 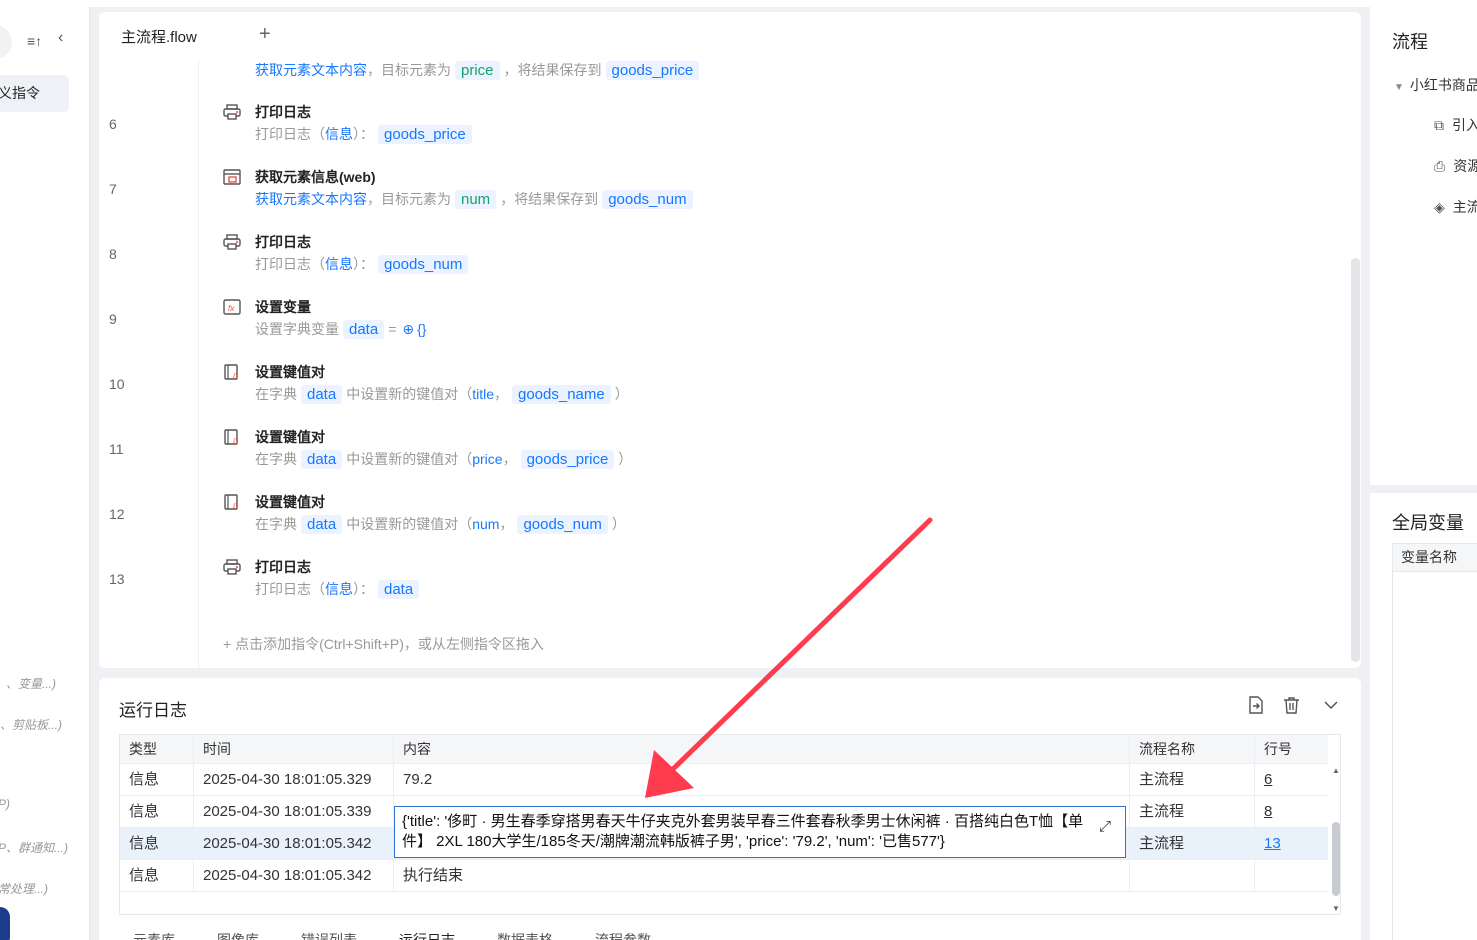 I want to click on tab-run-log: 运行日志, so click(x=427, y=936).